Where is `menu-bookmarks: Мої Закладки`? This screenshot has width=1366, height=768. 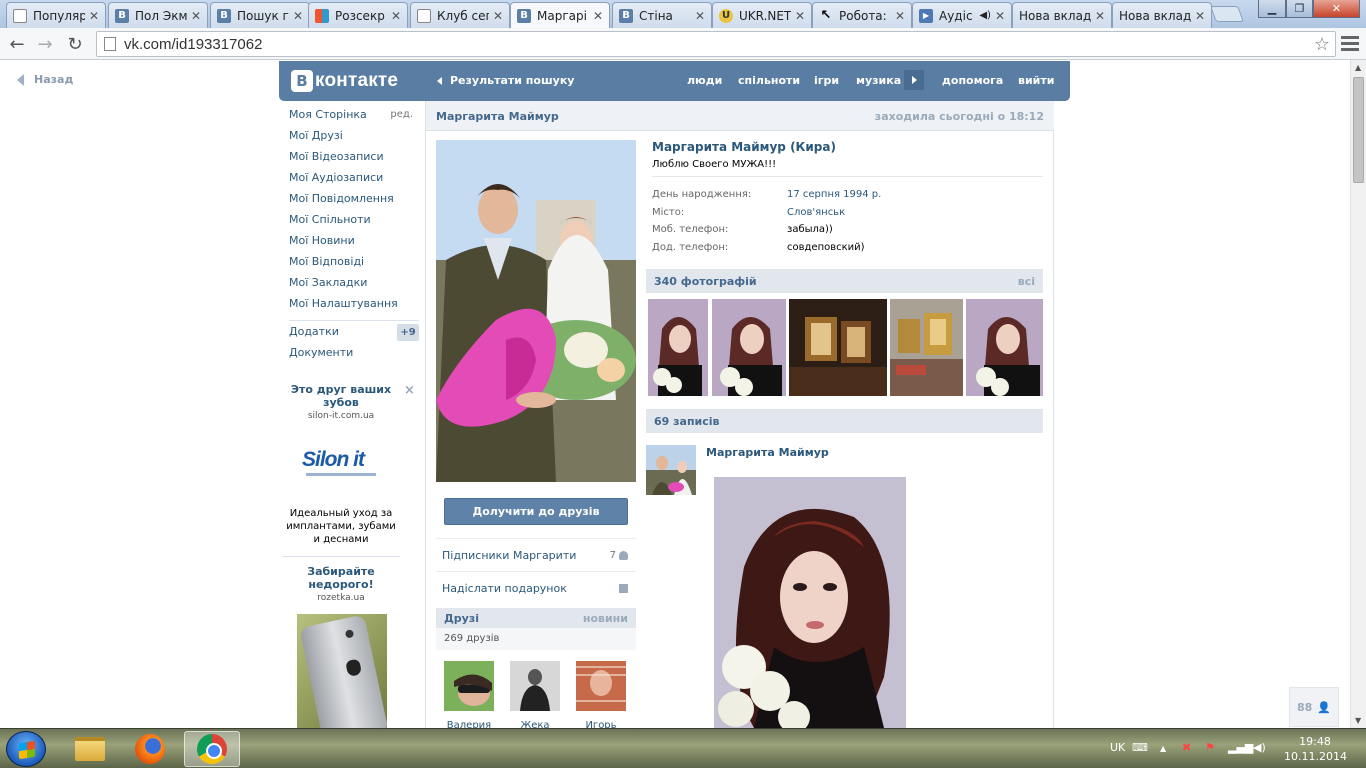
menu-bookmarks: Мої Закладки is located at coordinates (354, 282).